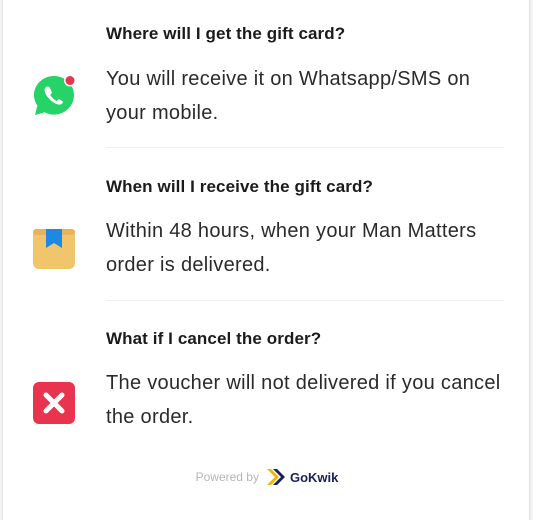 Image resolution: width=533 pixels, height=520 pixels. What do you see at coordinates (226, 33) in the screenshot?
I see `faq-question: Where will I get the gift card?` at bounding box center [226, 33].